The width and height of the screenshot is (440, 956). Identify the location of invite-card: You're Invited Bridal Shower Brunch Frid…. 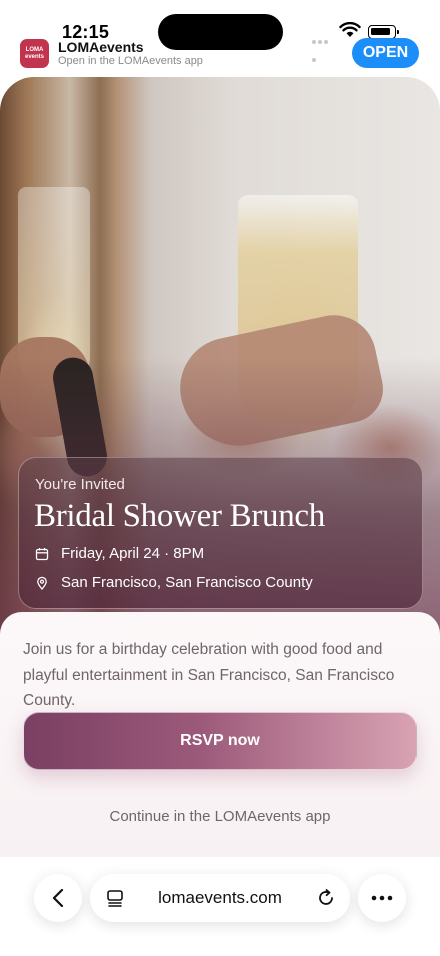
(220, 533).